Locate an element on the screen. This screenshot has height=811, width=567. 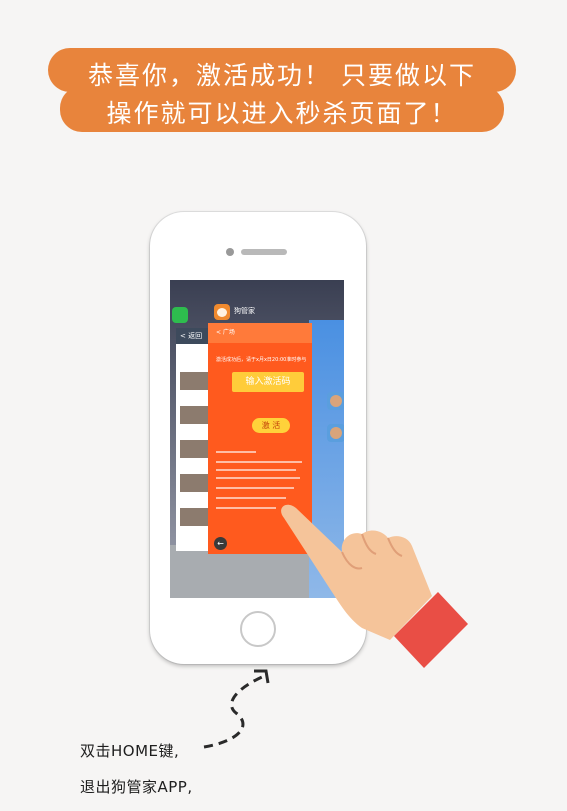
dog-app-icon is located at coordinates (335, 401).